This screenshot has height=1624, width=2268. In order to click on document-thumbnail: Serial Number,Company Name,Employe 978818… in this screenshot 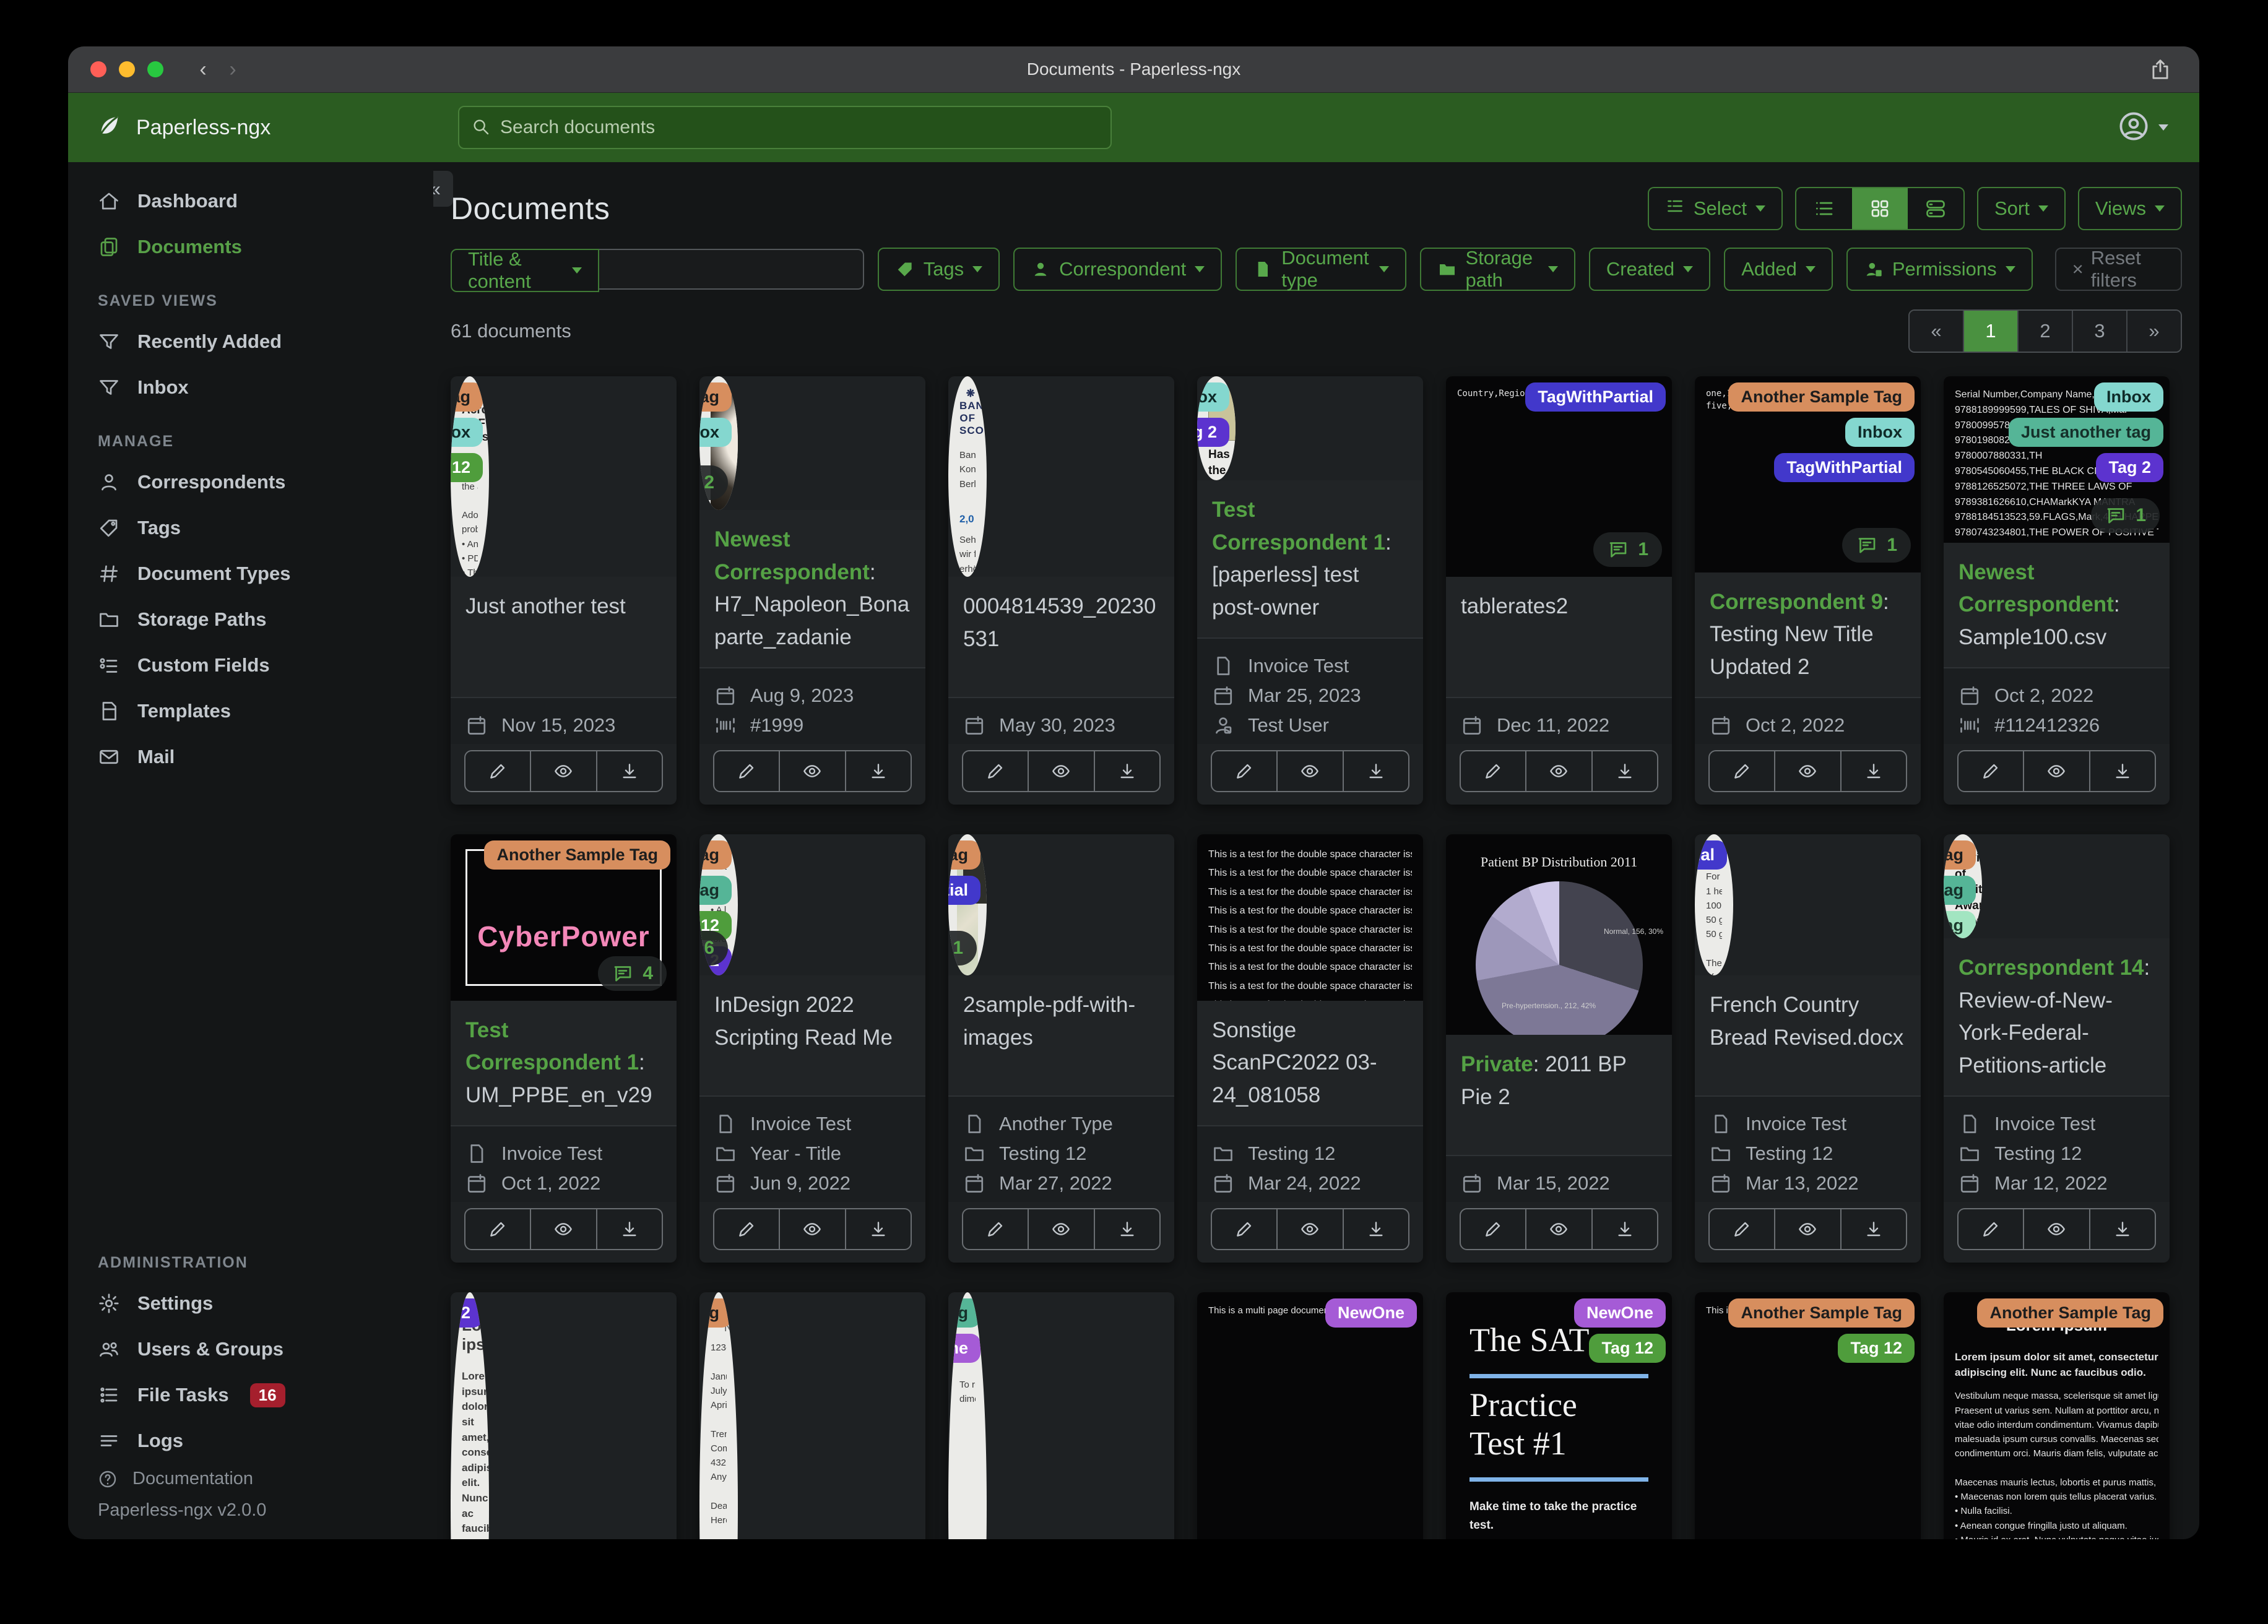, I will do `click(2057, 459)`.